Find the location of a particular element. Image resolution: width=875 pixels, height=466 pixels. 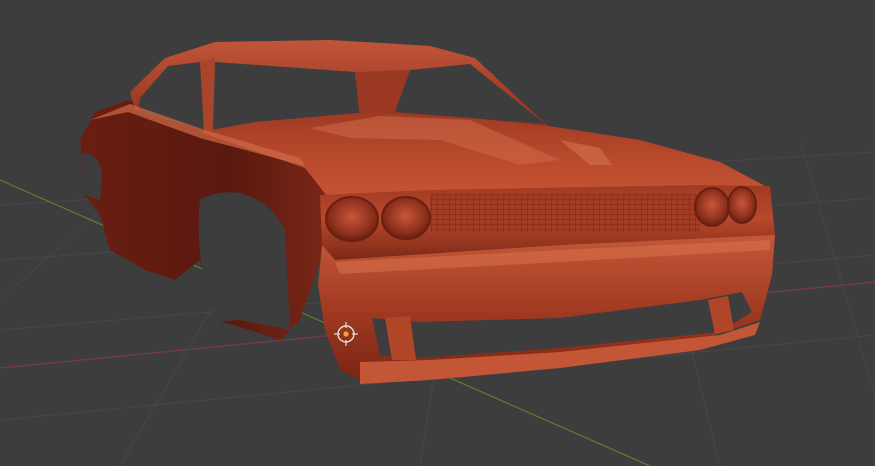

front-grille is located at coordinates (565, 213).